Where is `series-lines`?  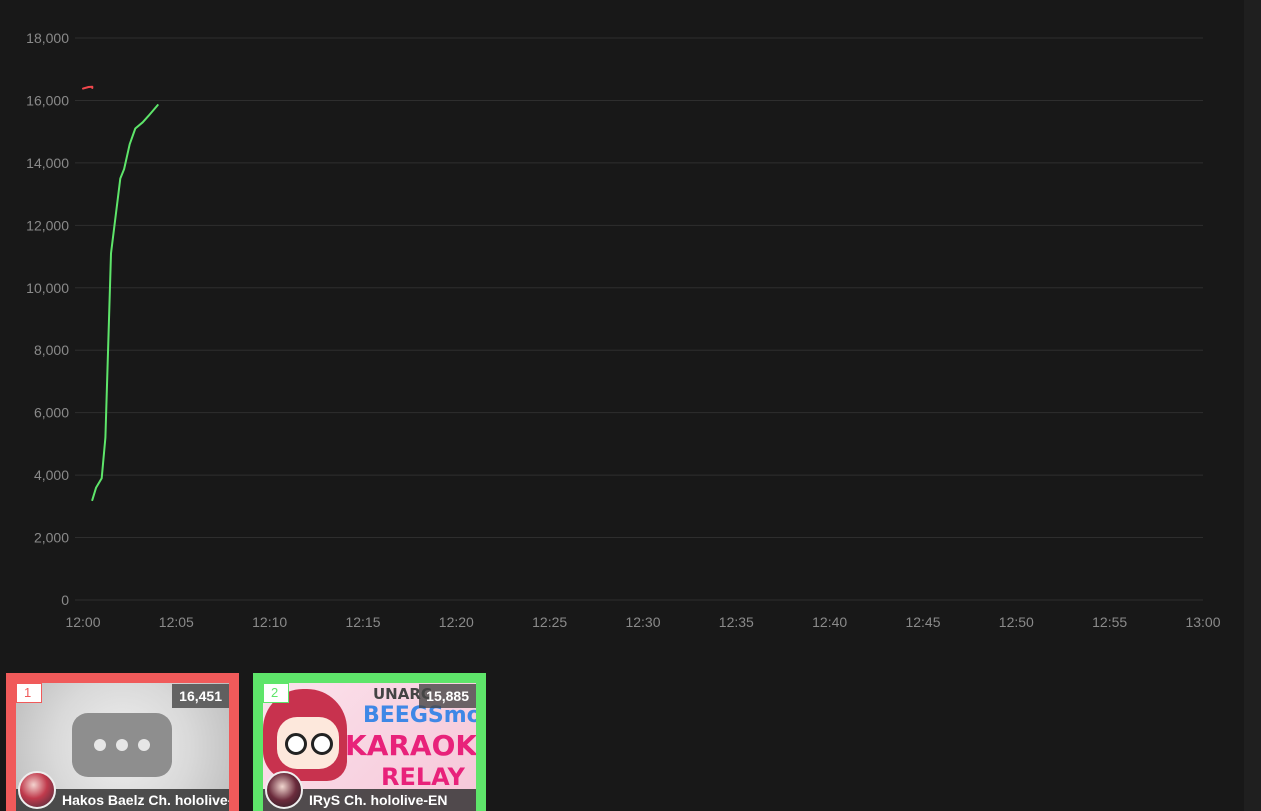
series-lines is located at coordinates (120, 293).